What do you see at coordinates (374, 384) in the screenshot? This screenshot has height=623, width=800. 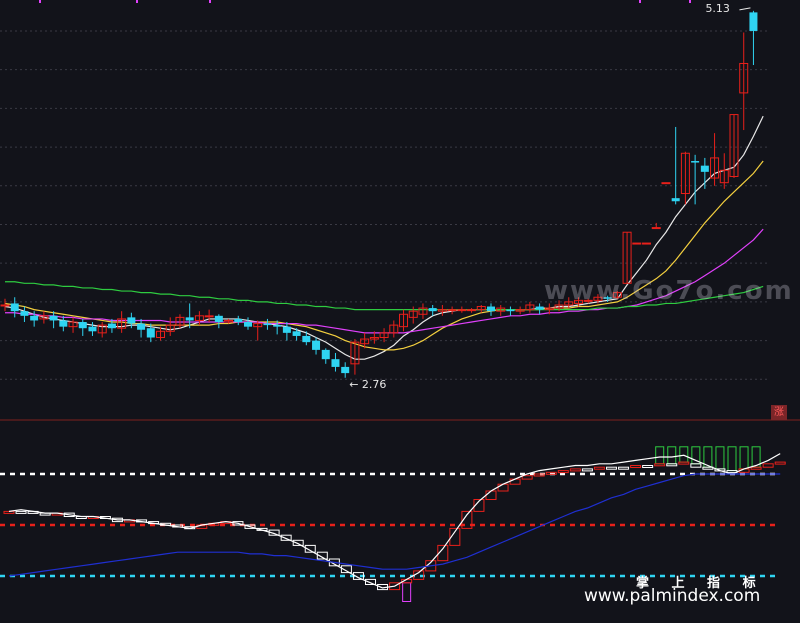 I see `low-price-value: 2.76` at bounding box center [374, 384].